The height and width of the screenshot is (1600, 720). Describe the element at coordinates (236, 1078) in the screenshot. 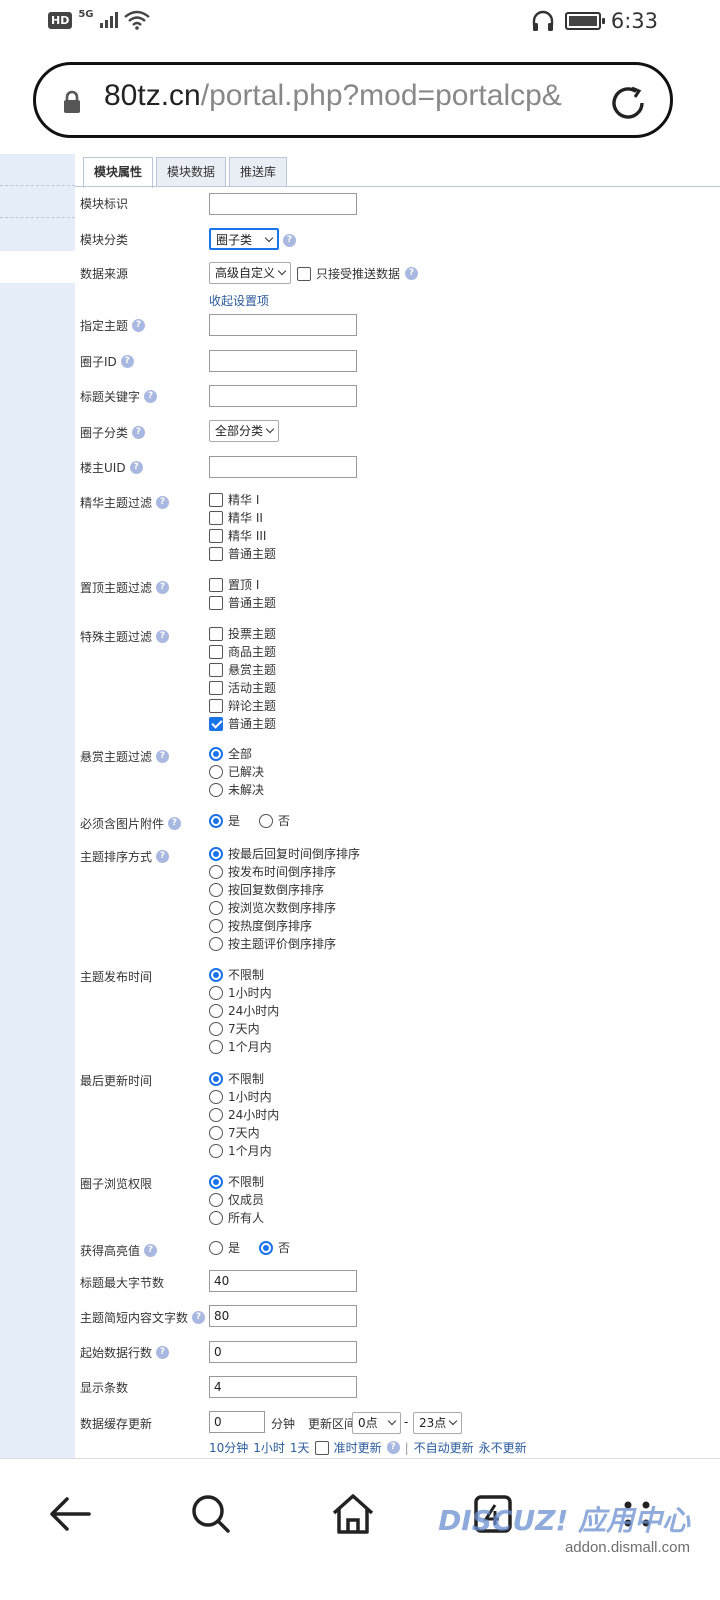

I see `last-update-option: 不限制` at that location.